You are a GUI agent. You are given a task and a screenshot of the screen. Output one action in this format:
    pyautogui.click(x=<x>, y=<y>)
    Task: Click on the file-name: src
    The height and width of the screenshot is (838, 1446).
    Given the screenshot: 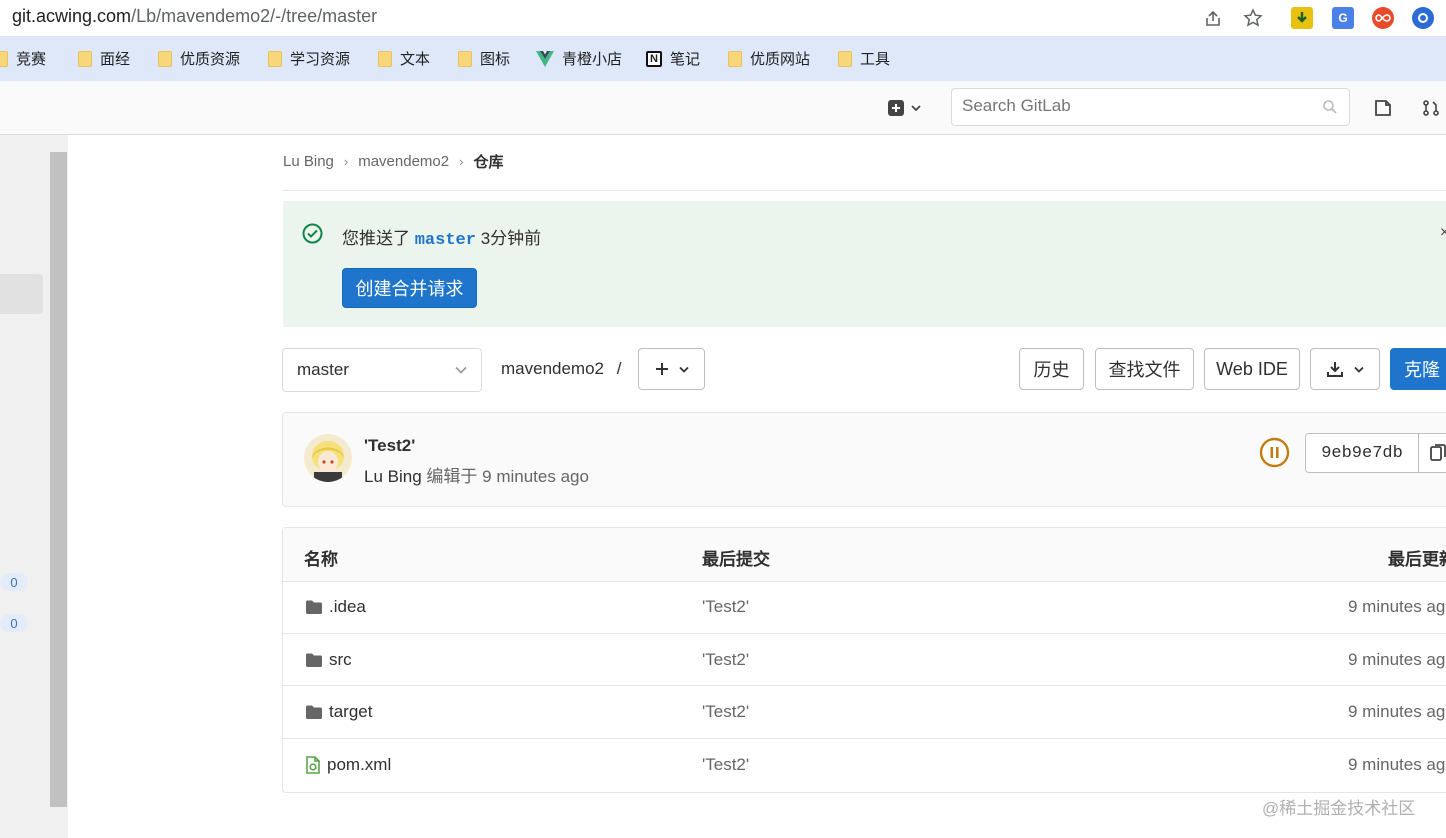 What is the action you would take?
    pyautogui.click(x=340, y=660)
    